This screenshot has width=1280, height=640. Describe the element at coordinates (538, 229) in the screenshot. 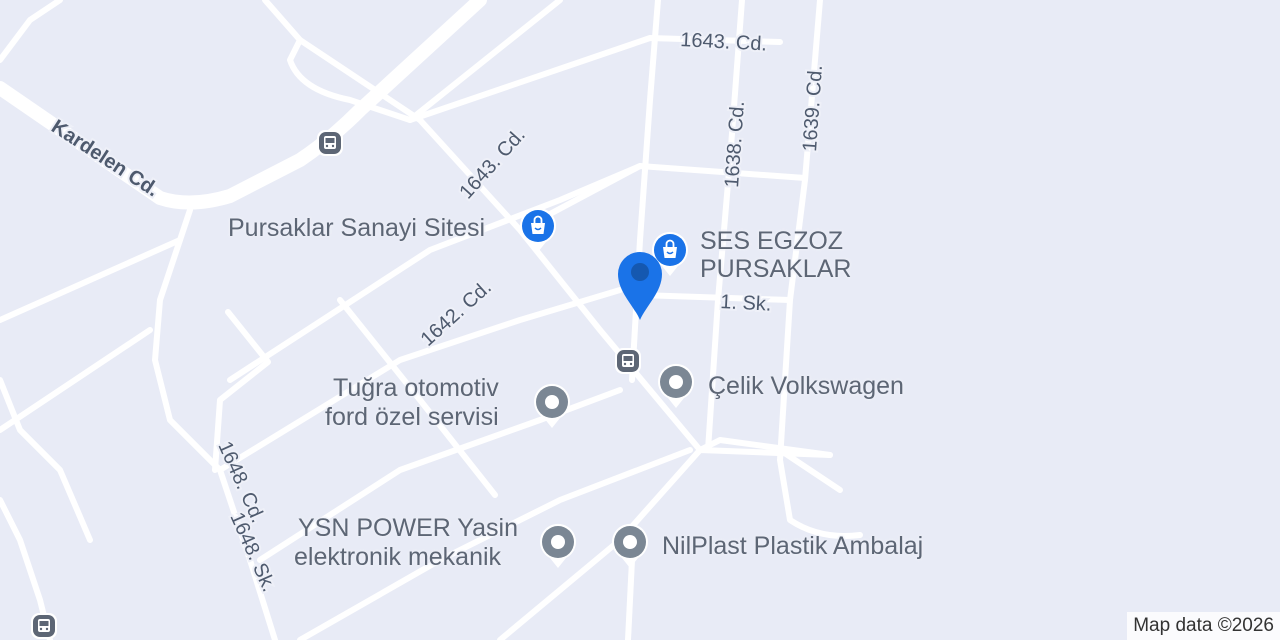

I see `shopping-bag-icon` at that location.